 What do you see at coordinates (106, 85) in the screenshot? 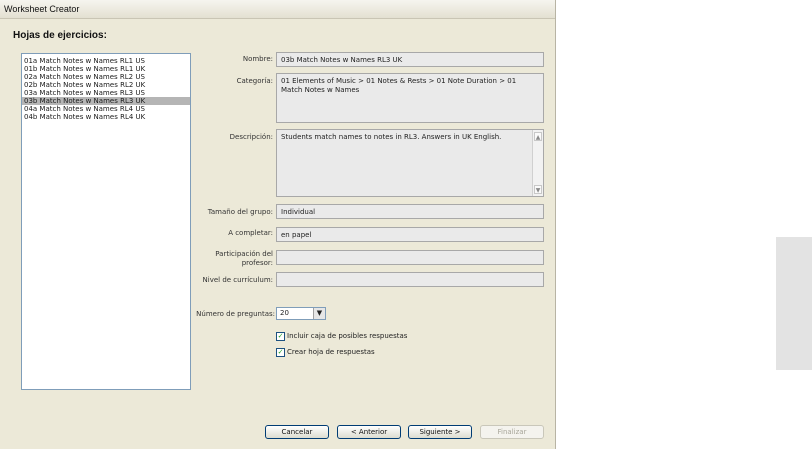
I see `list-item: 02b Match Notes w Names RL2 UK` at bounding box center [106, 85].